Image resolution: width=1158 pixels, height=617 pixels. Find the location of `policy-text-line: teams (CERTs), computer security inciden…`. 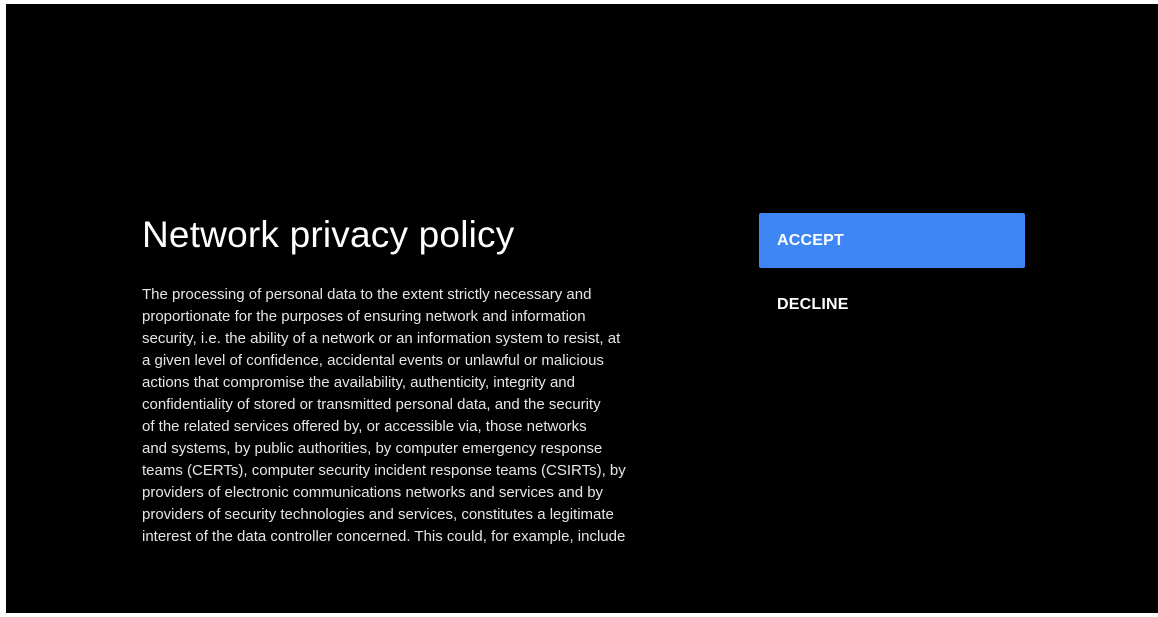

policy-text-line: teams (CERTs), computer security inciden… is located at coordinates (384, 470).